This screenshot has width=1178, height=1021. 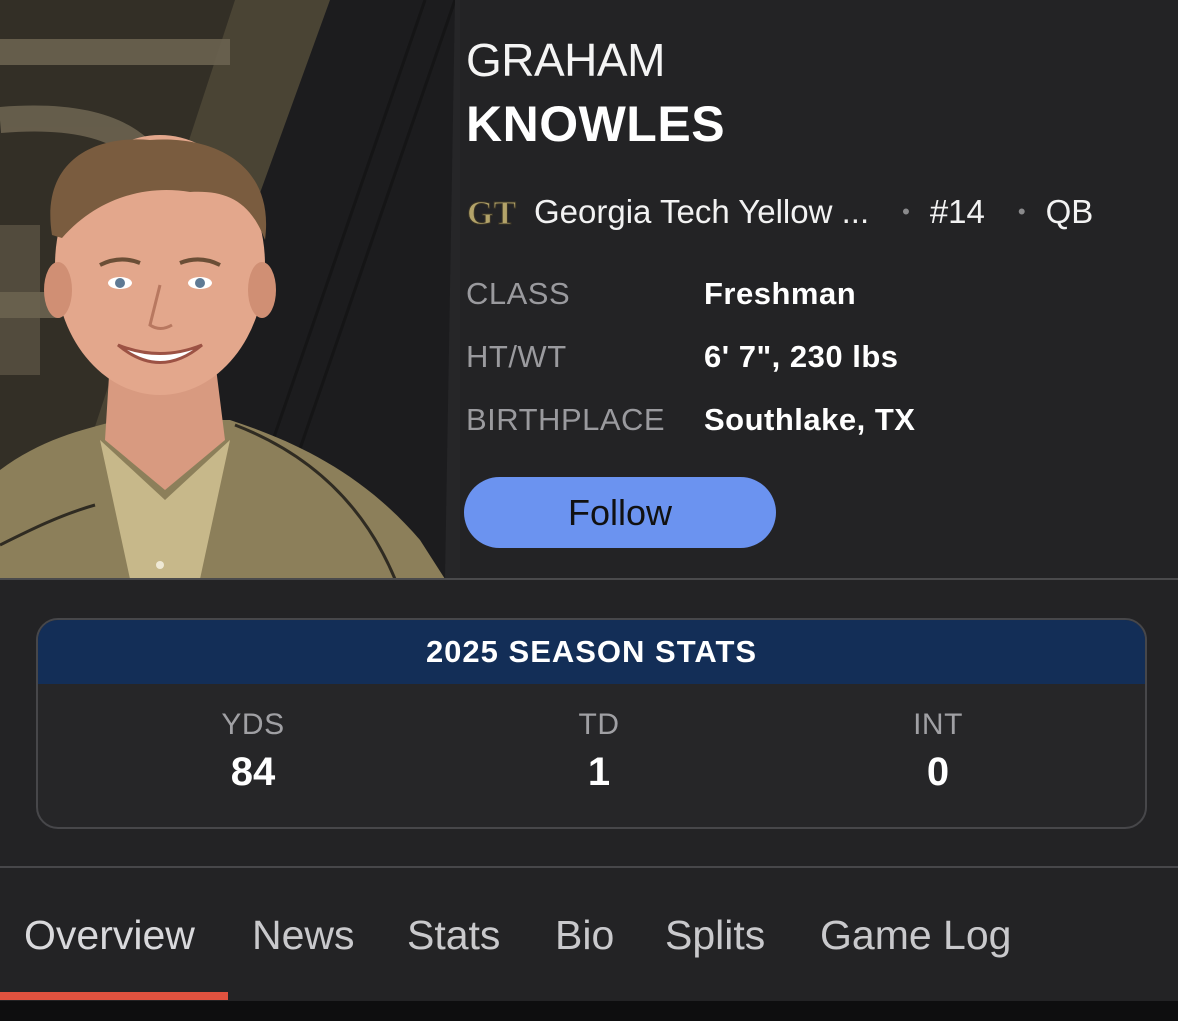 I want to click on attribute-label: CLASS, so click(x=518, y=293).